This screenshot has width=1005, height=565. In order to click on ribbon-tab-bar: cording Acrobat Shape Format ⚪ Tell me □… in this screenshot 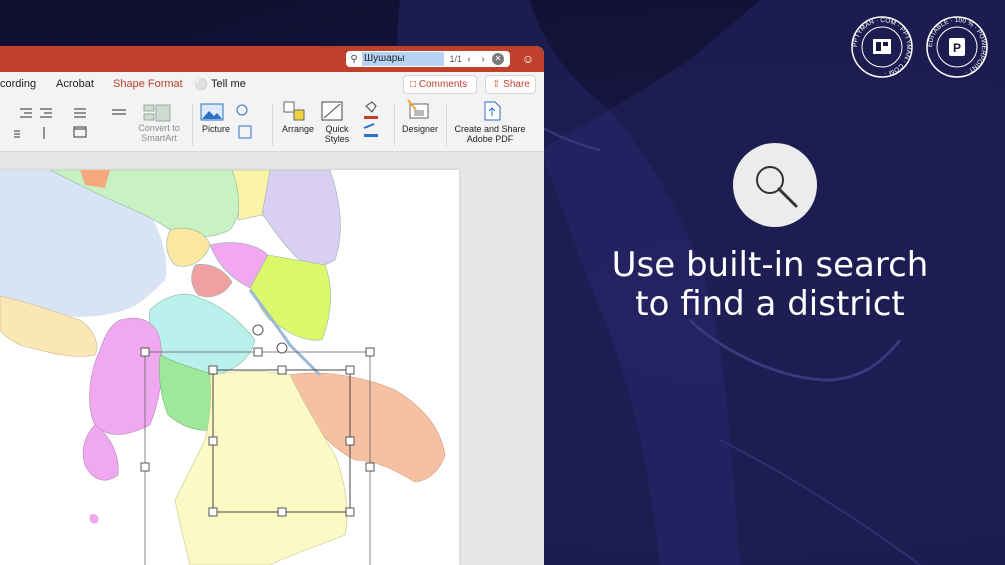, I will do `click(272, 85)`.